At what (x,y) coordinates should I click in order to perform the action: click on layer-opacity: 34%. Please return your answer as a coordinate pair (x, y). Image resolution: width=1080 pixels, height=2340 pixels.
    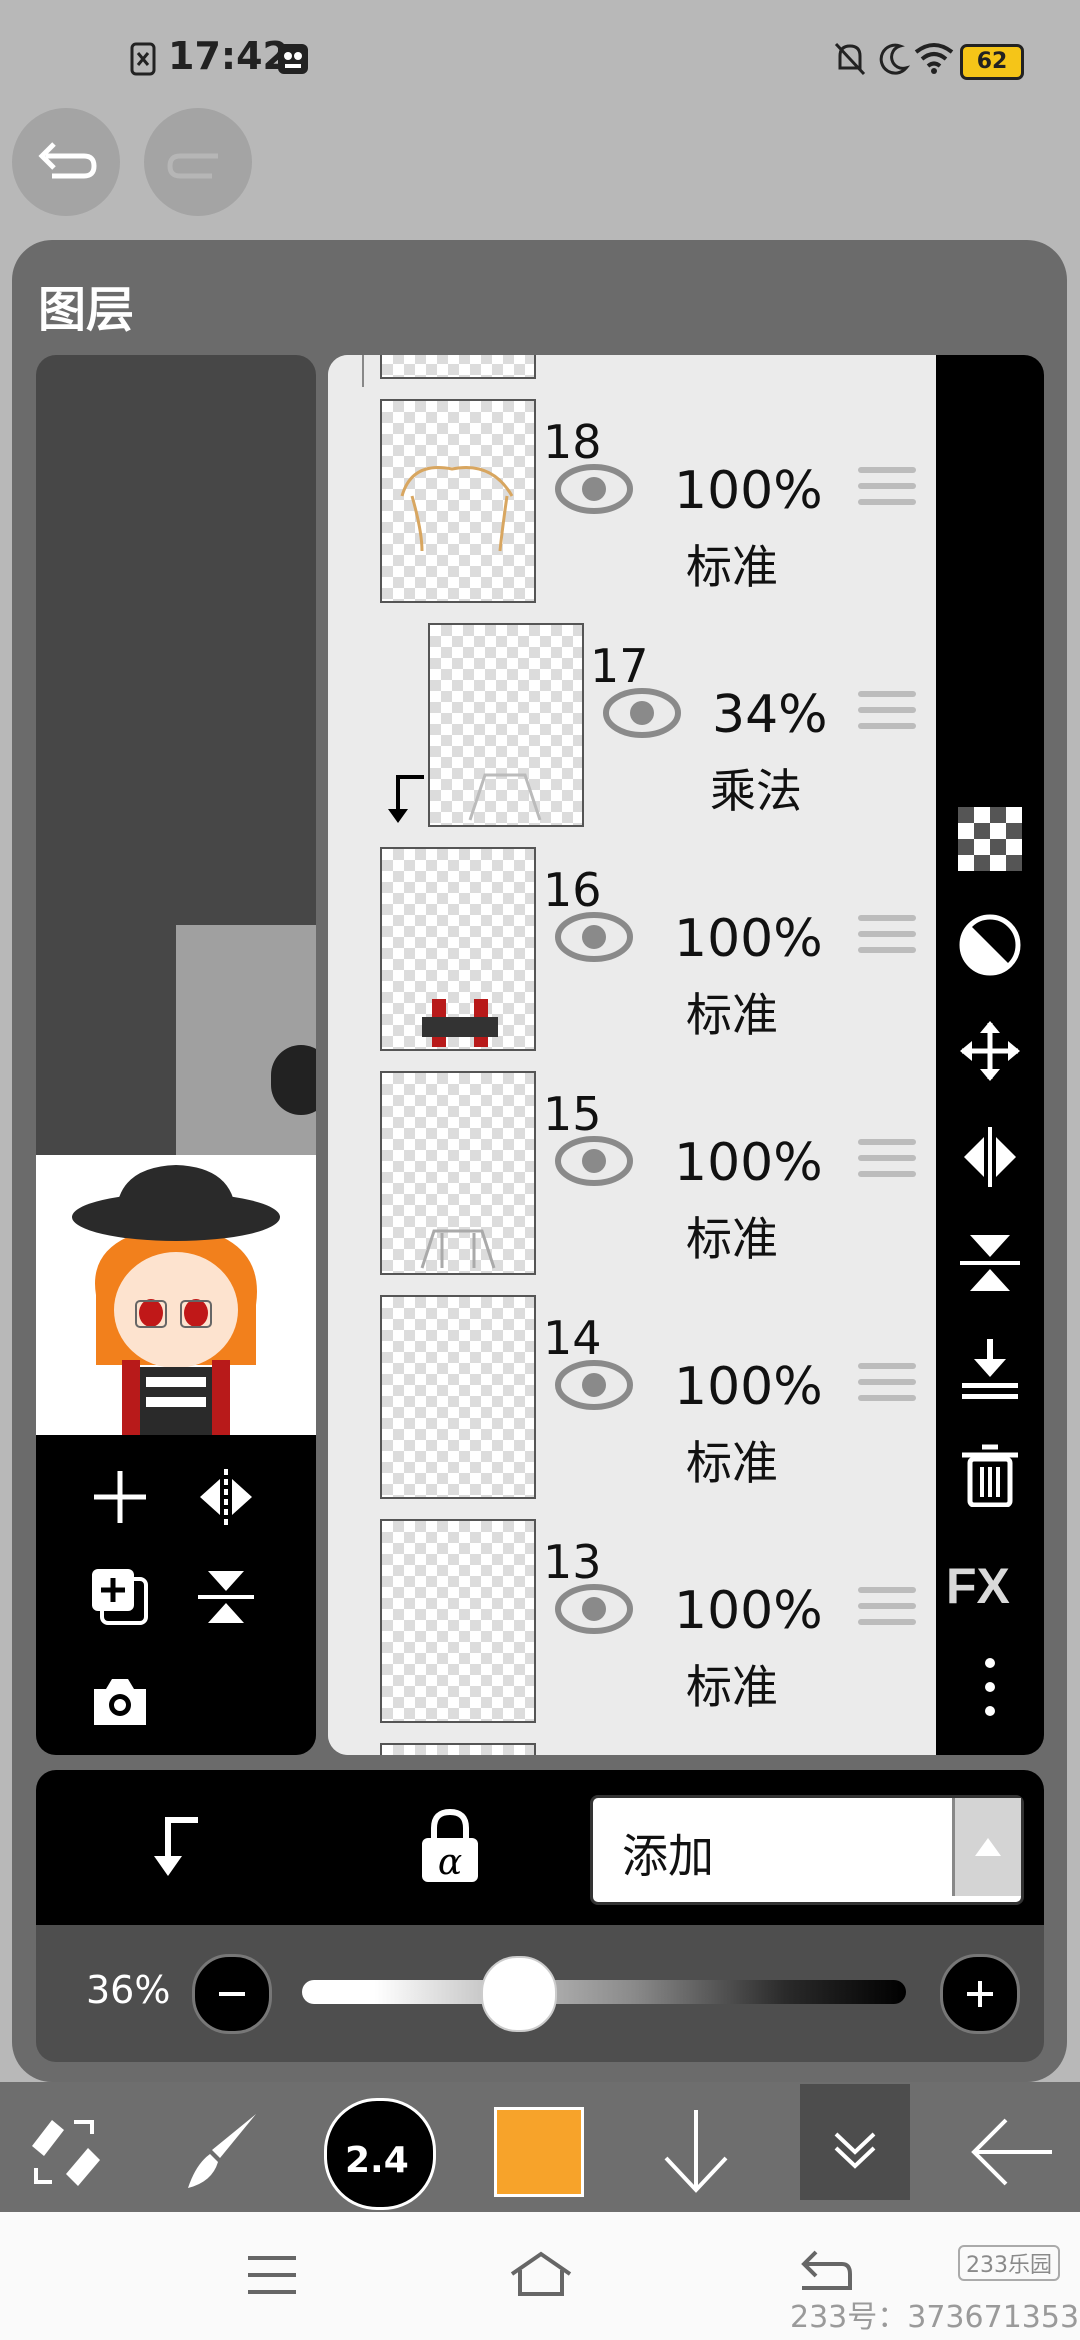
    Looking at the image, I should click on (770, 715).